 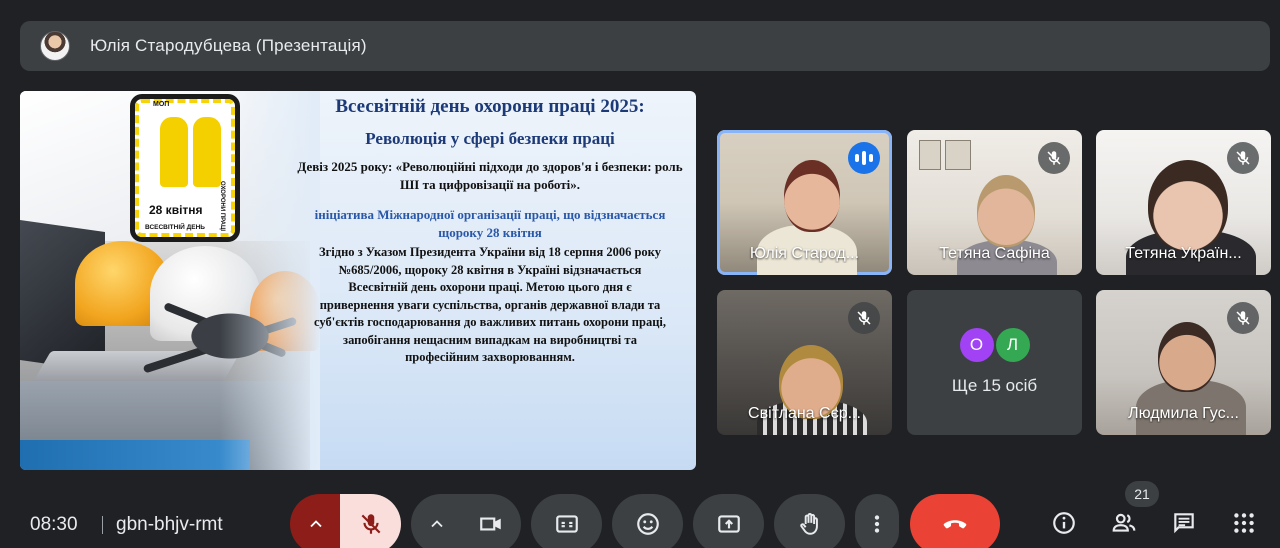 I want to click on hand-icon, so click(x=808, y=524).